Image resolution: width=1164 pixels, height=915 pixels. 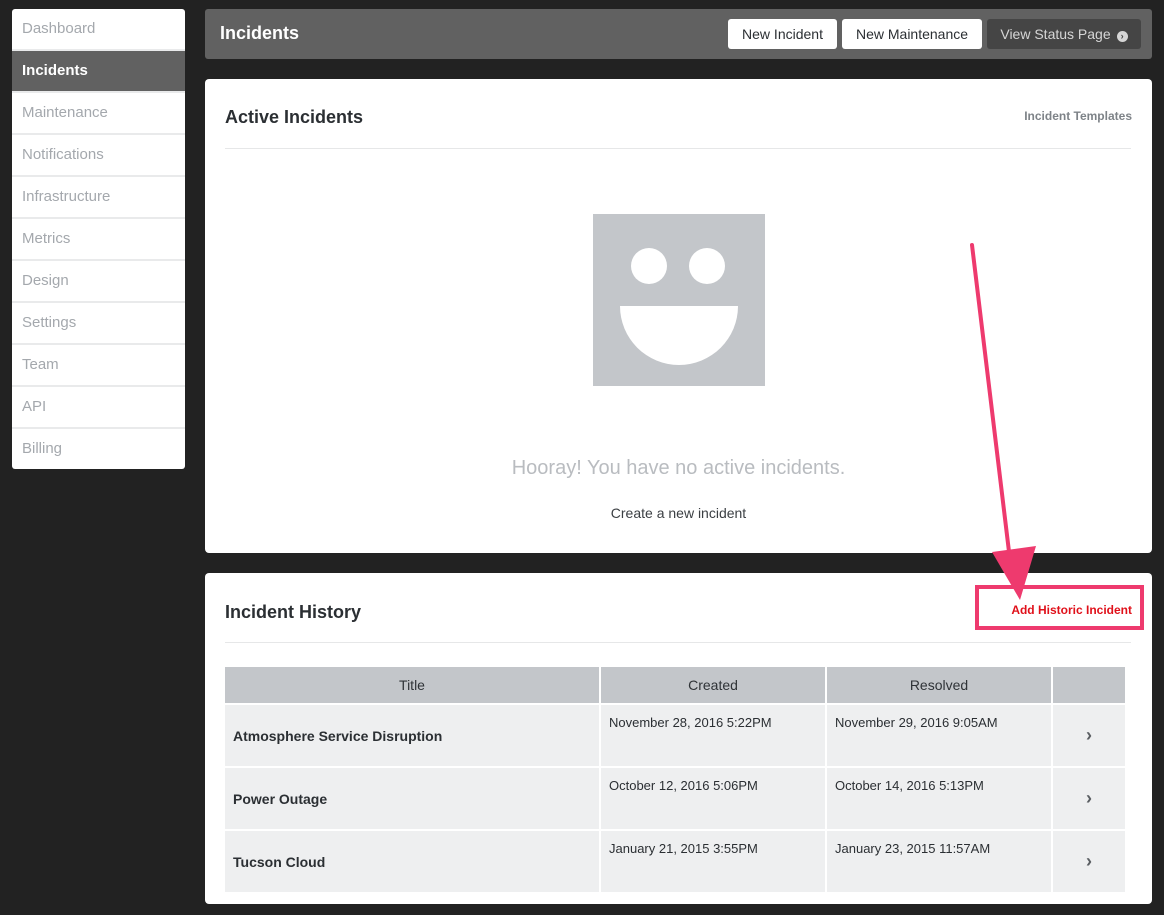 I want to click on sidebar-item-design: Design, so click(x=98, y=282).